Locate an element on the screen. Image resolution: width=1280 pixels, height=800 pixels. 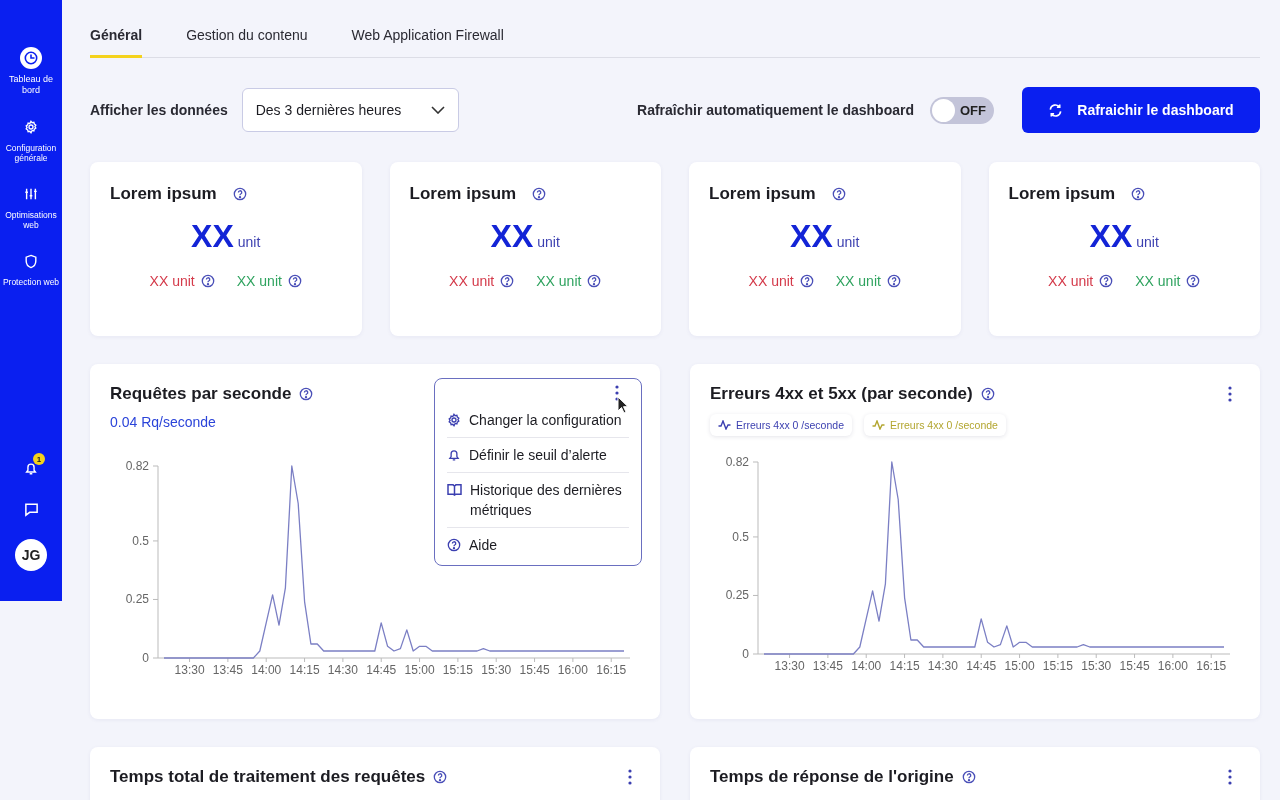
axis-tick-label: 0.25 is located at coordinates (137, 599).